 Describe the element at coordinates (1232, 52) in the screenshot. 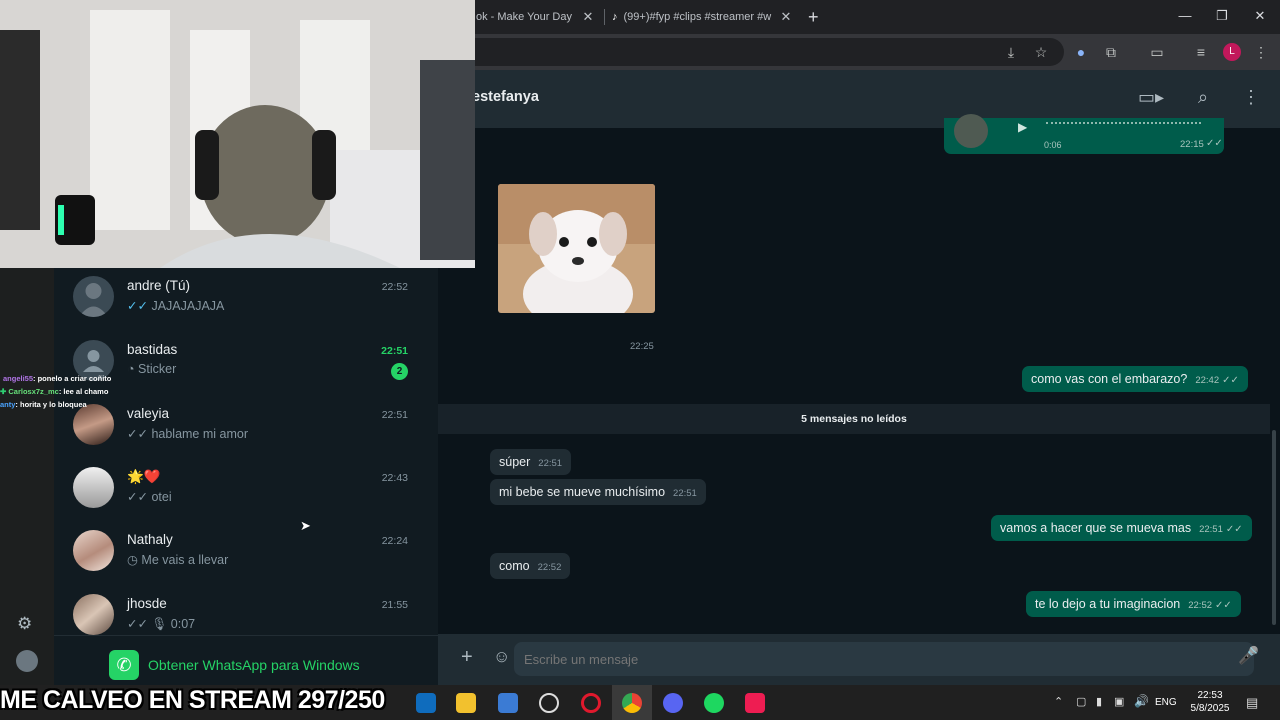

I see `profile-avatar: L` at that location.